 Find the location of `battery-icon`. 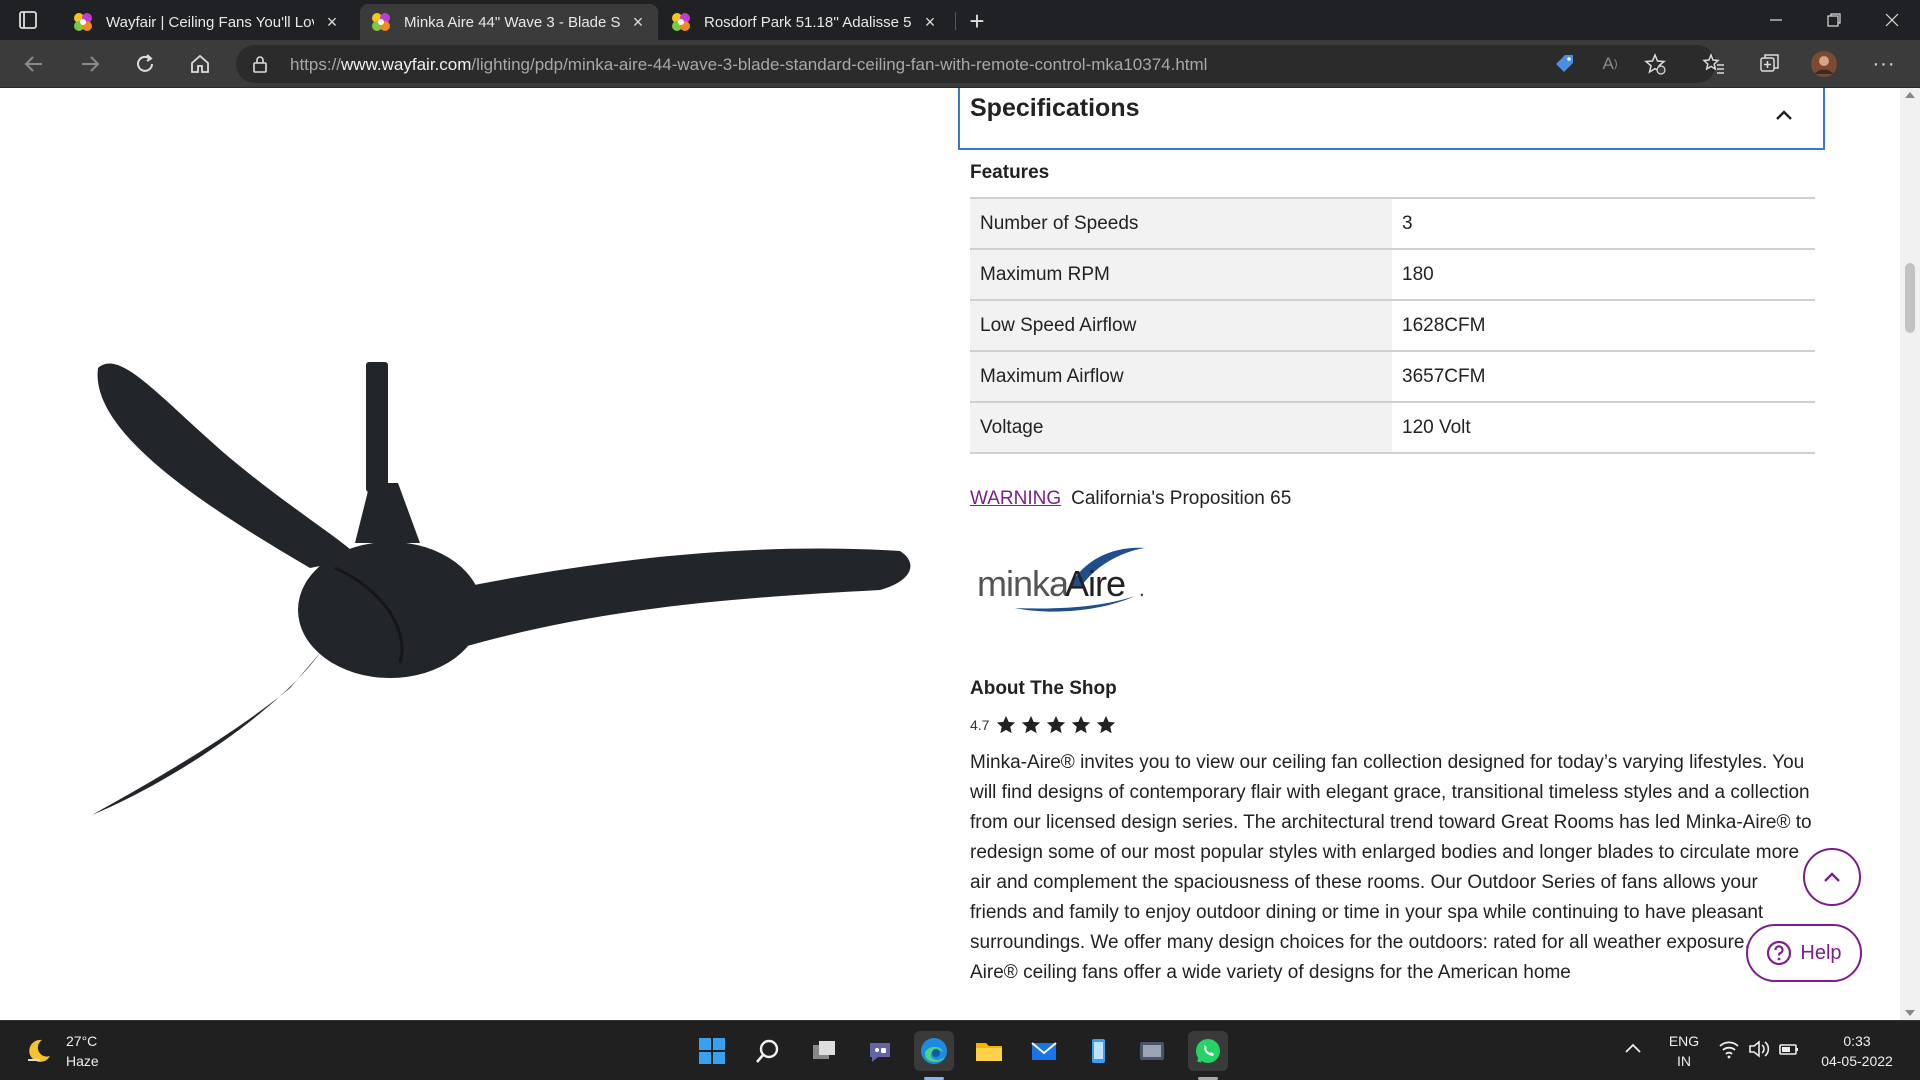

battery-icon is located at coordinates (1788, 1049).